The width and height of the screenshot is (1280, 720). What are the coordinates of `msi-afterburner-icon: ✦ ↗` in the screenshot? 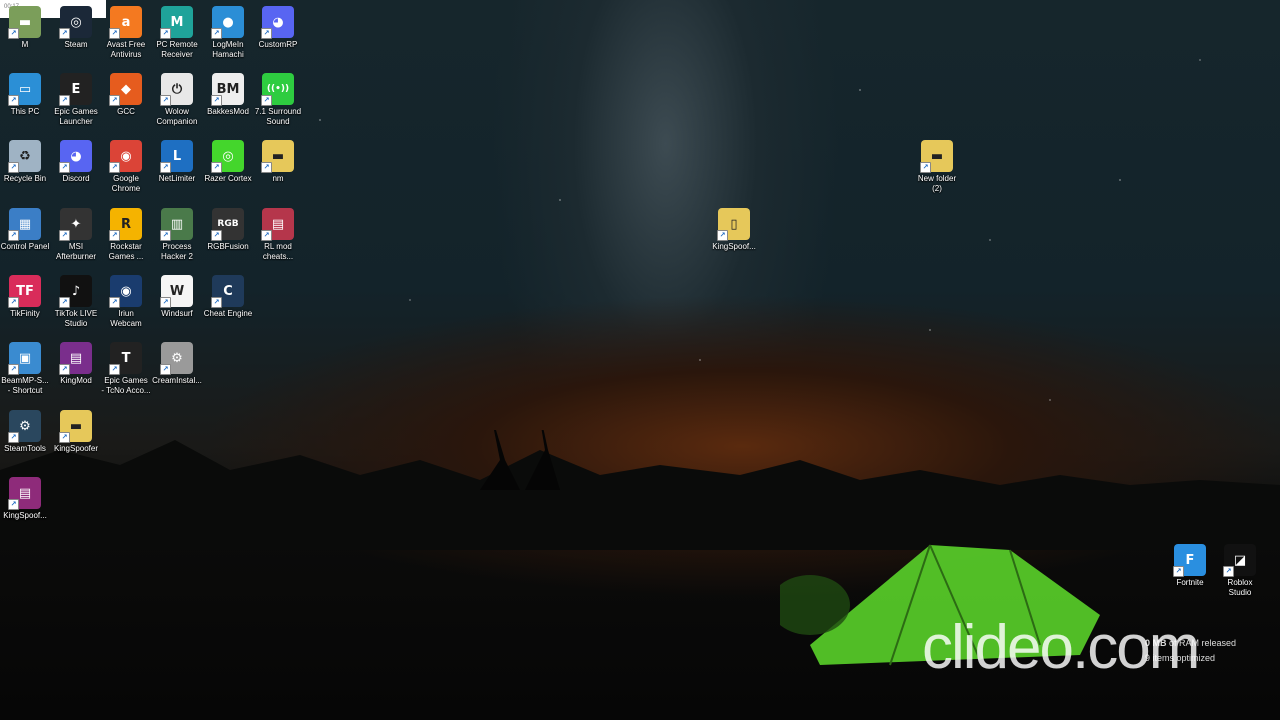 It's located at (75, 224).